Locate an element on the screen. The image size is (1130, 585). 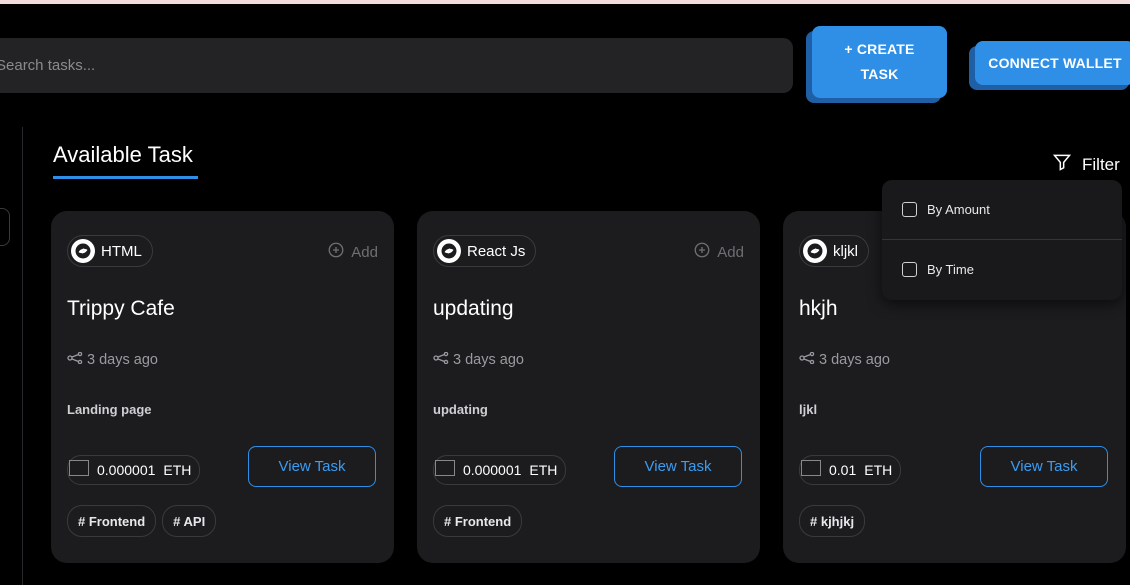
connect-wallet-button: CONNECT WALLET is located at coordinates (1052, 63).